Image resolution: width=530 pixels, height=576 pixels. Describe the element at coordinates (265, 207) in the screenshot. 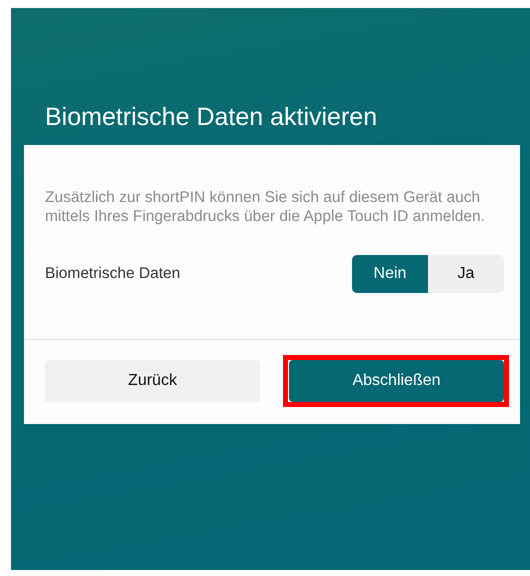

I see `description-text: Zusätzlich zur shortPIN können Sie sich auf diesem Gerät auch mittels Ihres Fingerabdrucks über die Apple Touch ID anmelden.` at that location.